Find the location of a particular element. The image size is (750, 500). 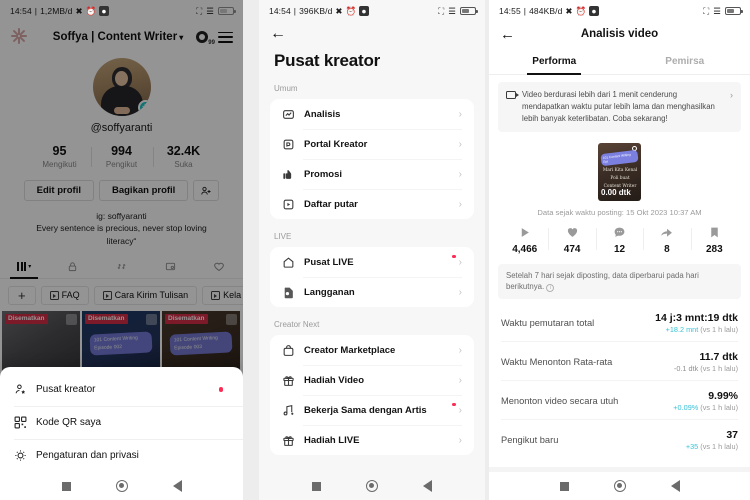

stat-label: Pengikut is located at coordinates (121, 164).